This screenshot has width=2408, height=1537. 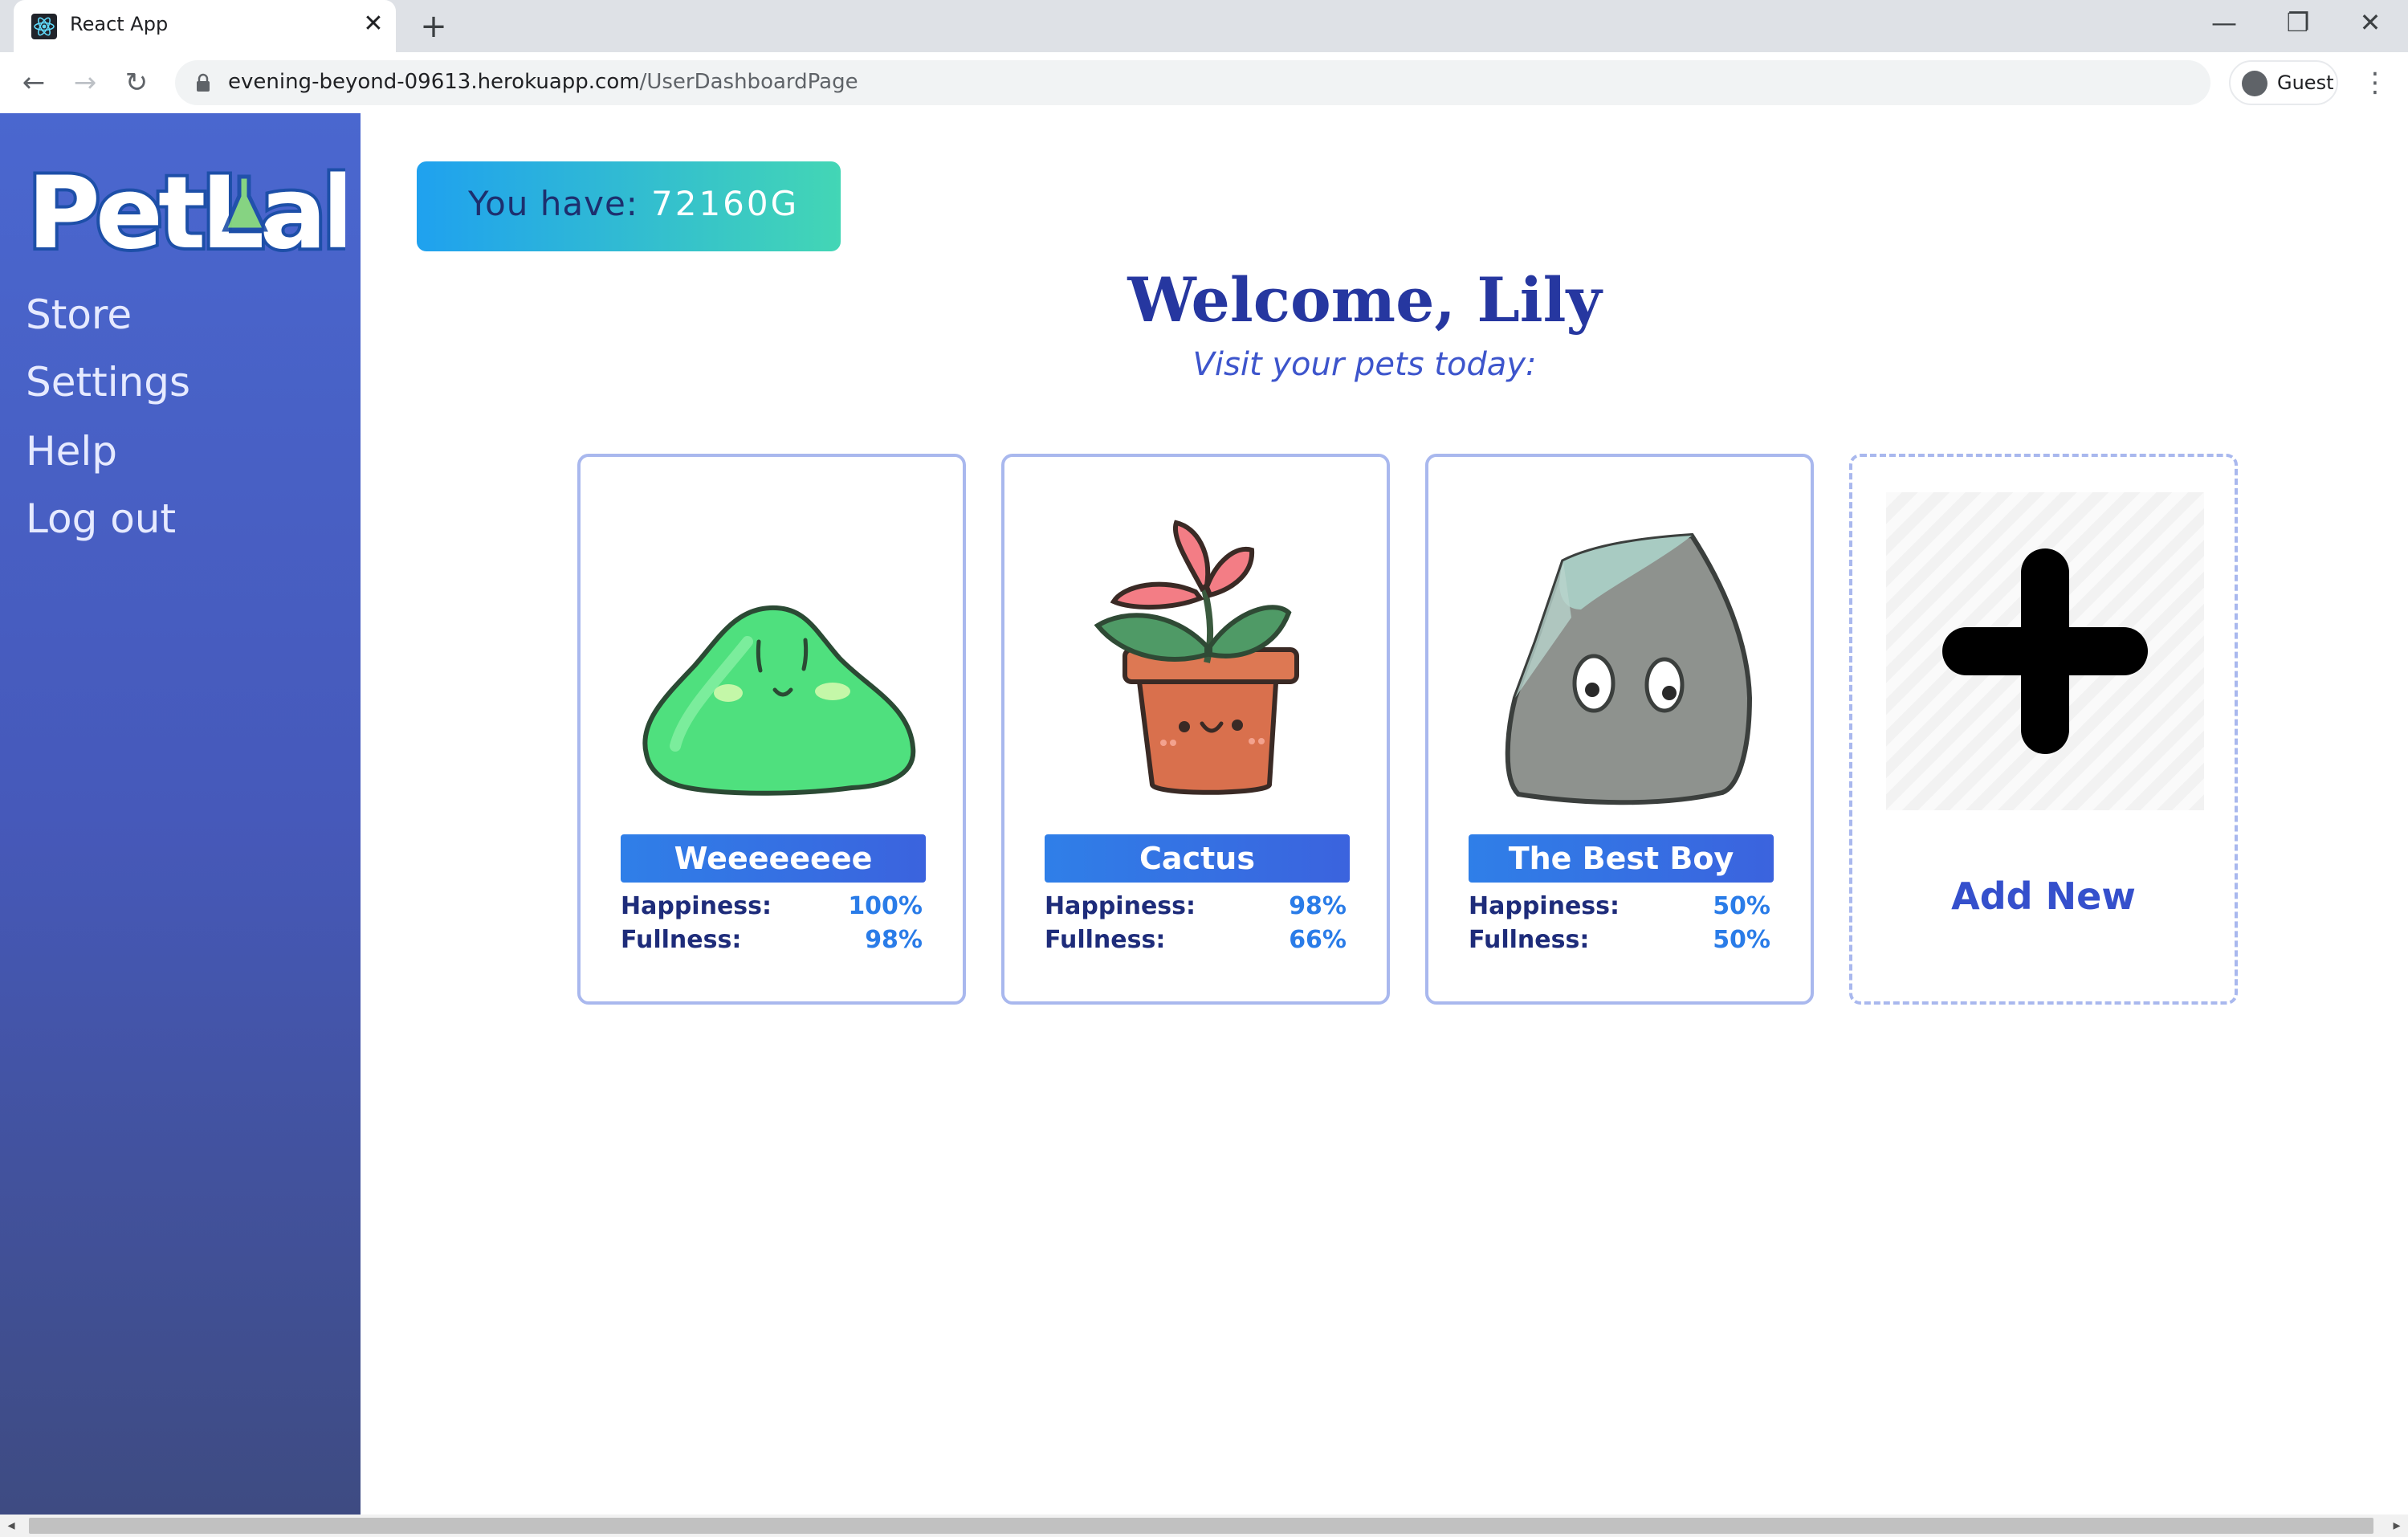 I want to click on minimize-icon: —, so click(x=2224, y=22).